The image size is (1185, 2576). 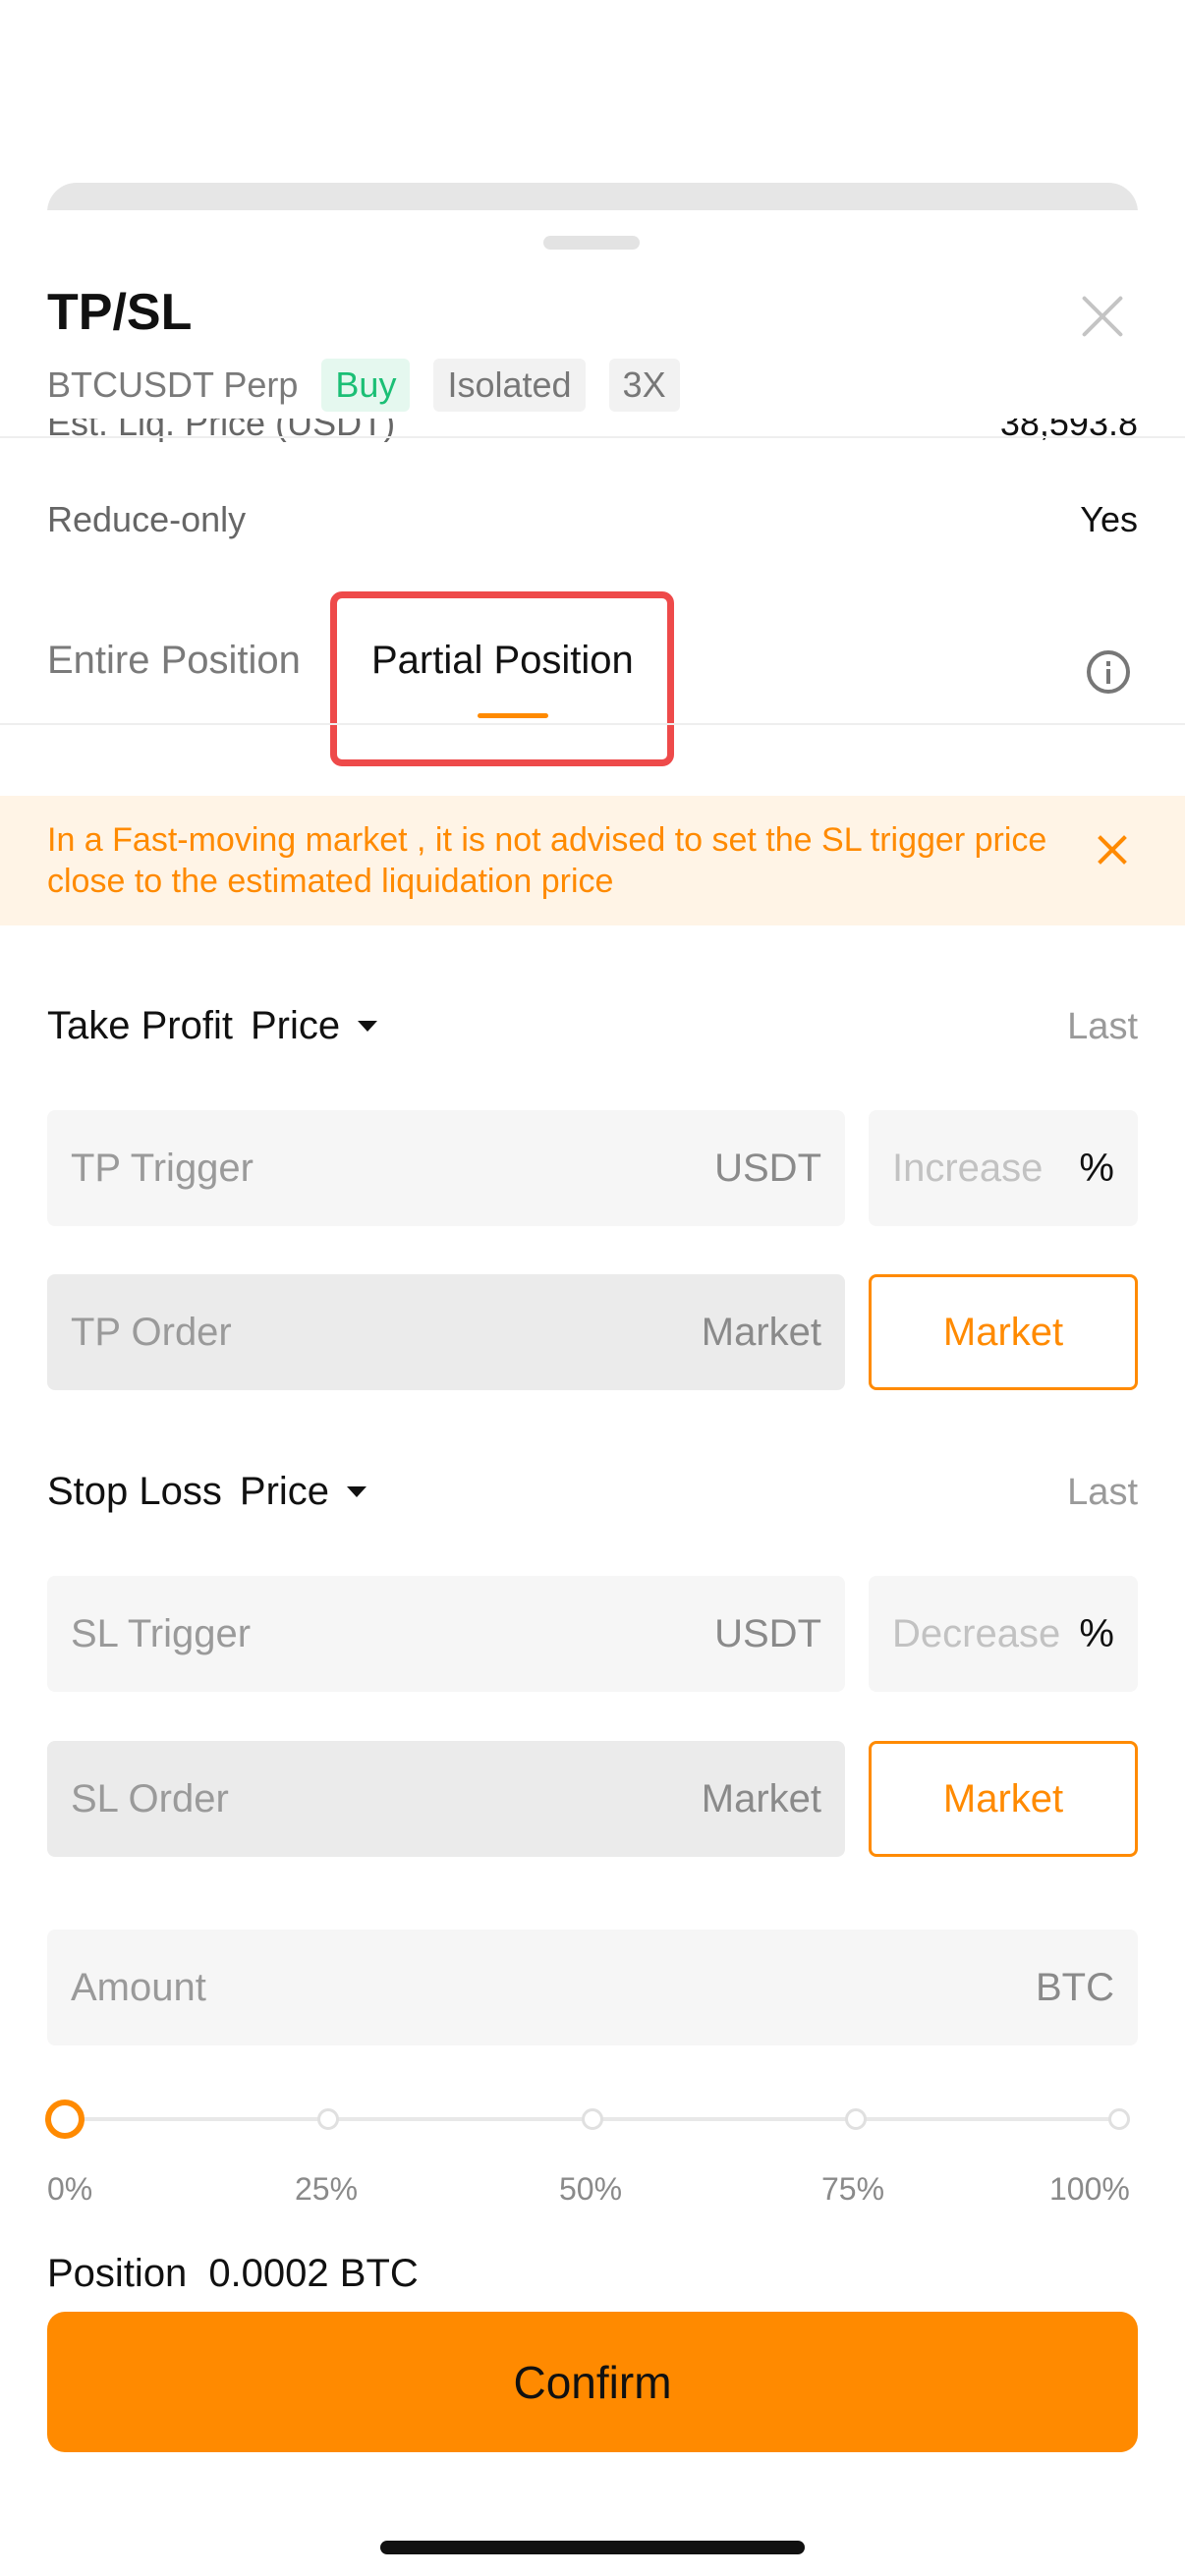 What do you see at coordinates (1103, 1027) in the screenshot?
I see `tp-last-price-selector: Last` at bounding box center [1103, 1027].